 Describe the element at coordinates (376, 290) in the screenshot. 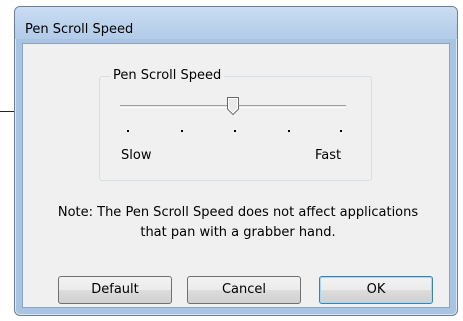

I see `ok-button: OK` at that location.